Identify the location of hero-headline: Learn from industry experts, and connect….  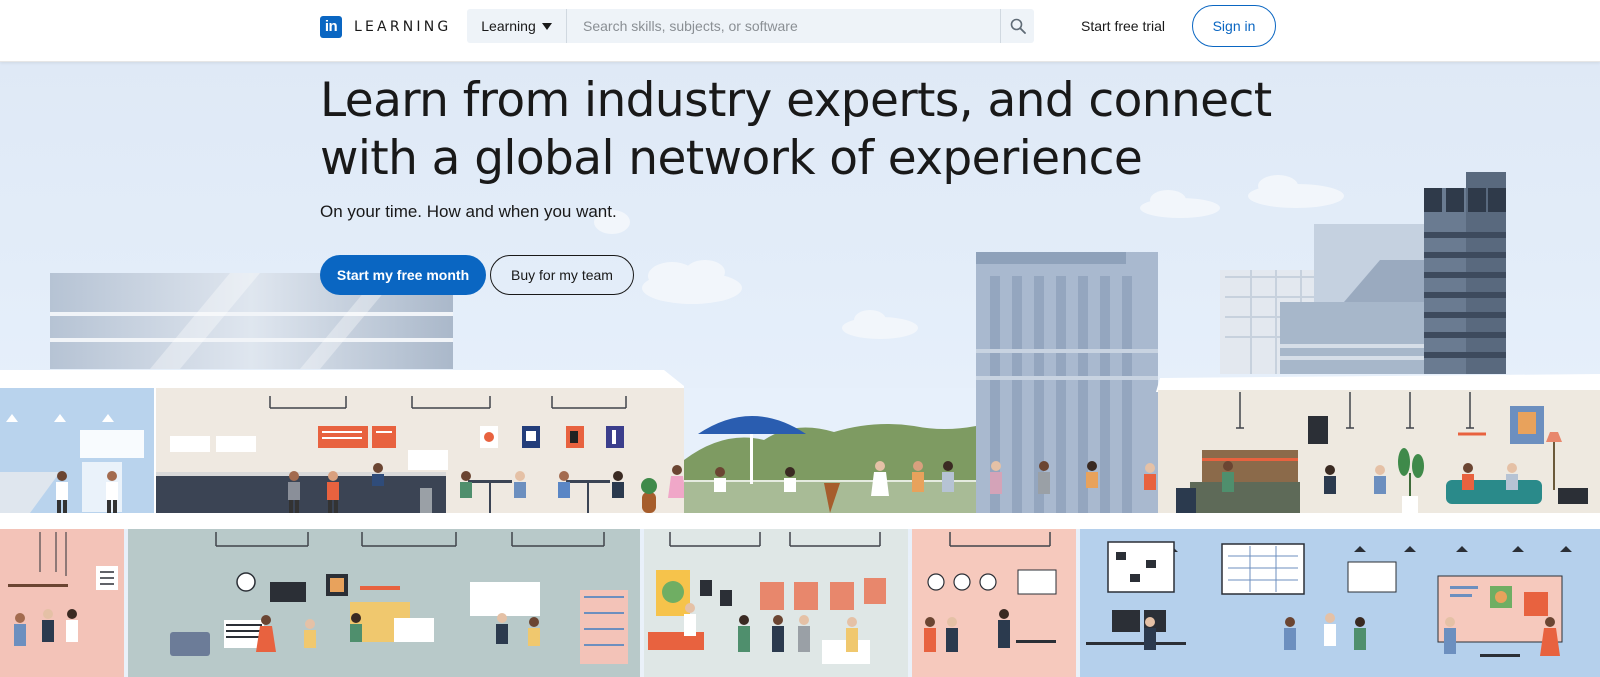
(796, 129).